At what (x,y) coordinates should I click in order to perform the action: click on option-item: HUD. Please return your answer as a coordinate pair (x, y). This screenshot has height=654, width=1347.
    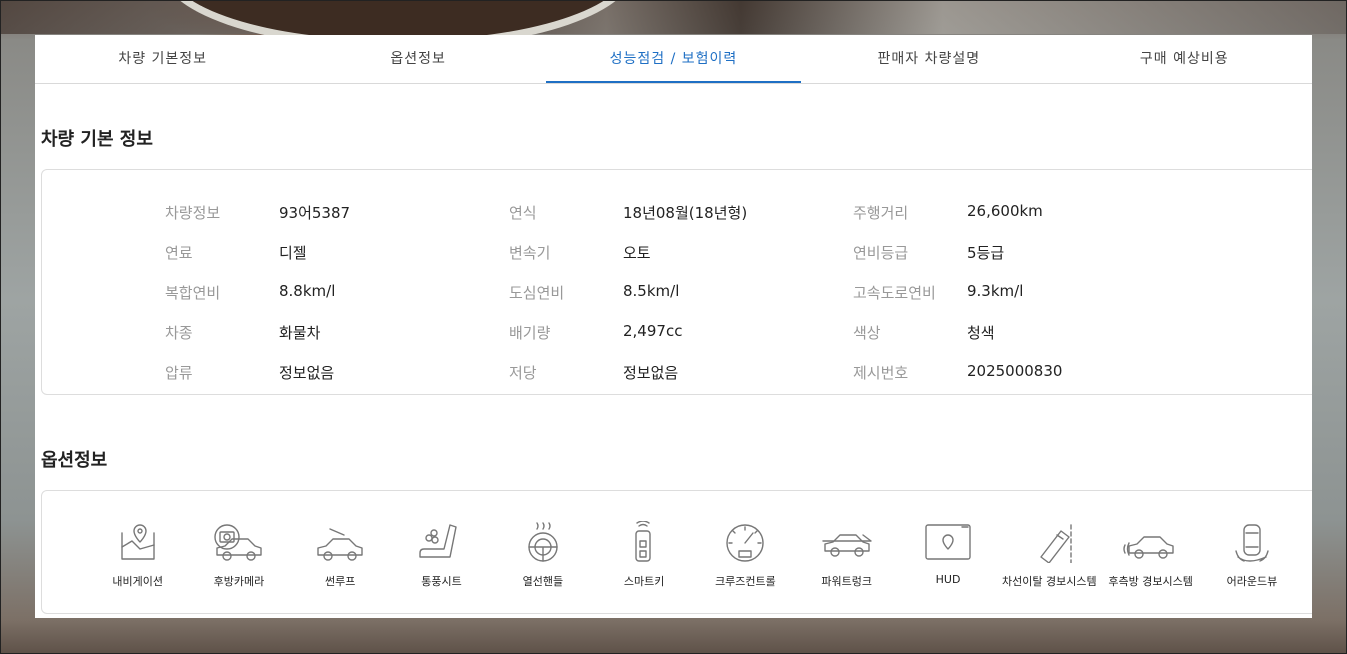
    Looking at the image, I should click on (947, 555).